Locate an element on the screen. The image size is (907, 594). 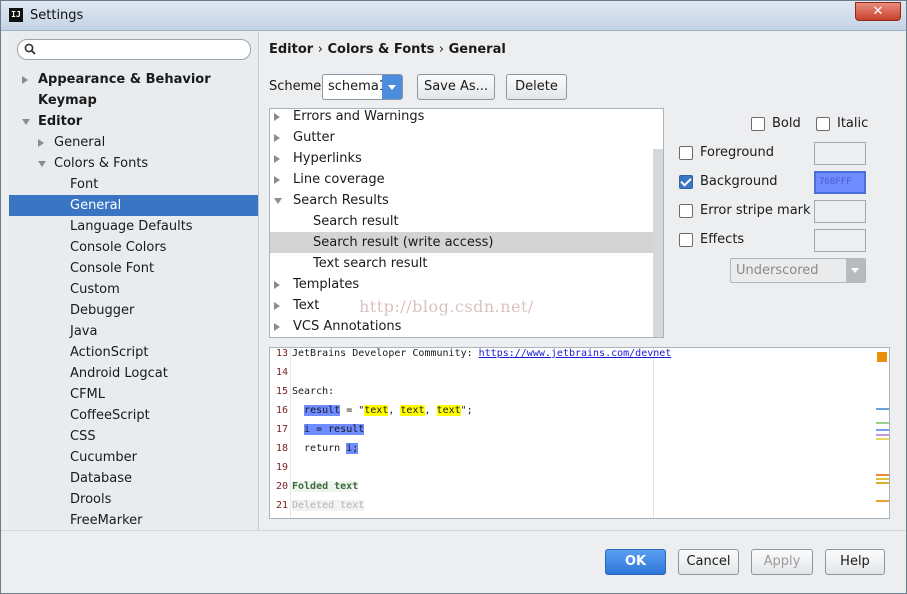
sidebar-item-label: Language Defaults is located at coordinates (131, 226).